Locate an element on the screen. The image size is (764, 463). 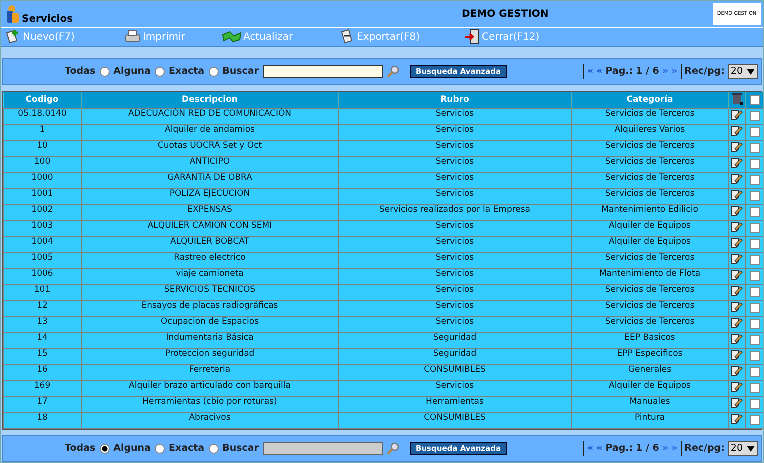
table-cell: Proteccion seguridad is located at coordinates (210, 356).